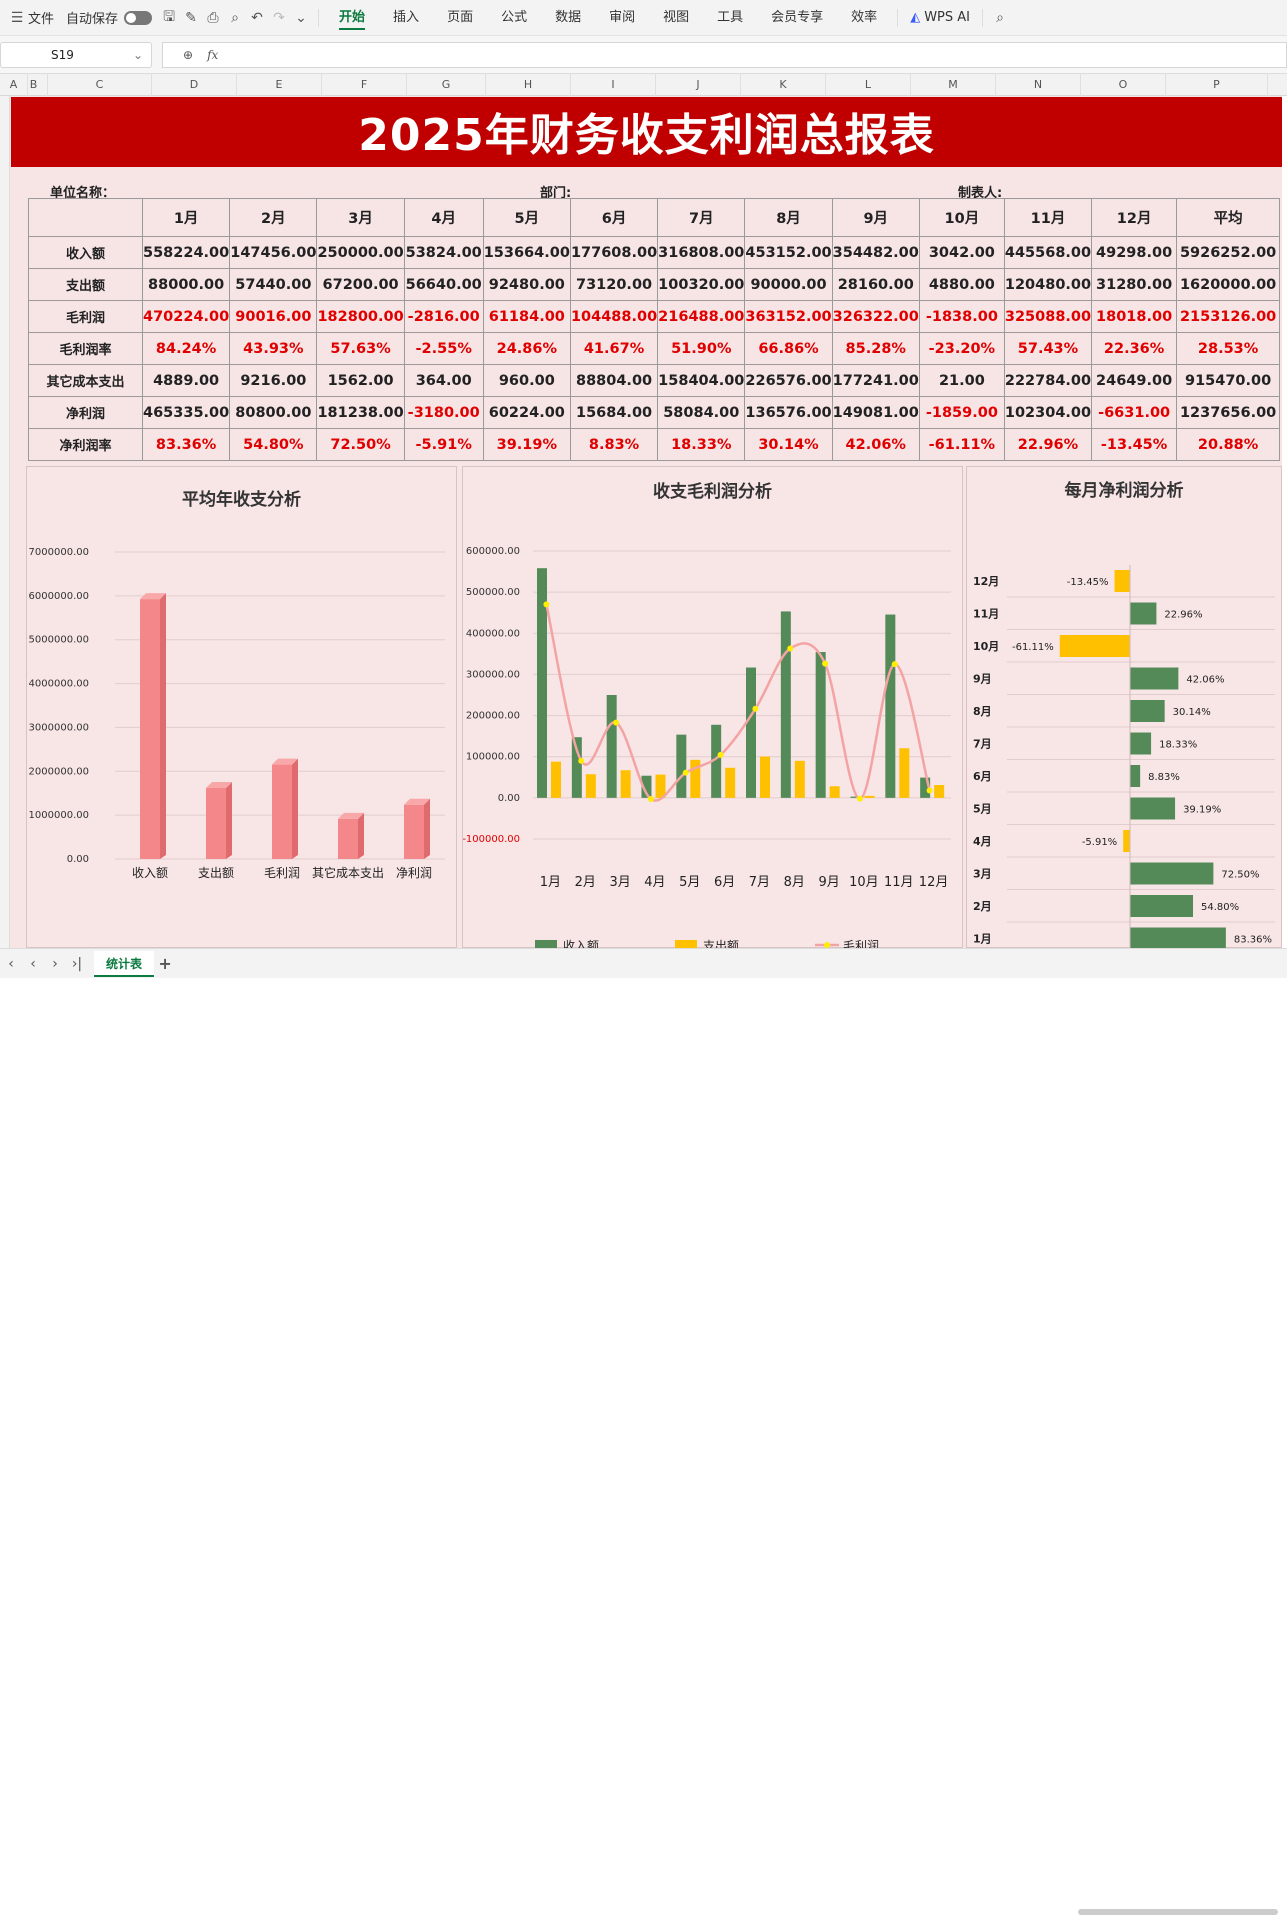 The image size is (1287, 1915). I want to click on formula-input: ⊕ fx, so click(724, 54).